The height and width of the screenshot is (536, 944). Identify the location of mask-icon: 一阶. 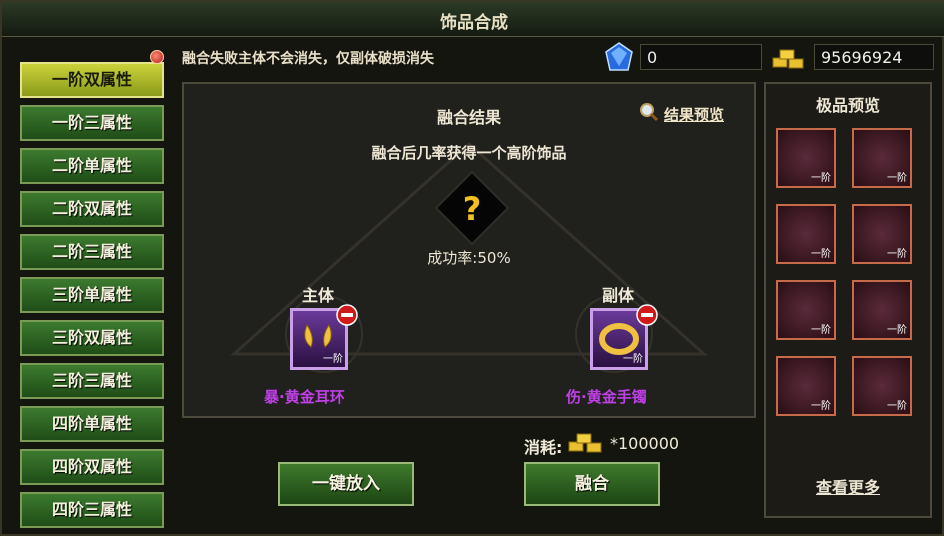
(882, 158).